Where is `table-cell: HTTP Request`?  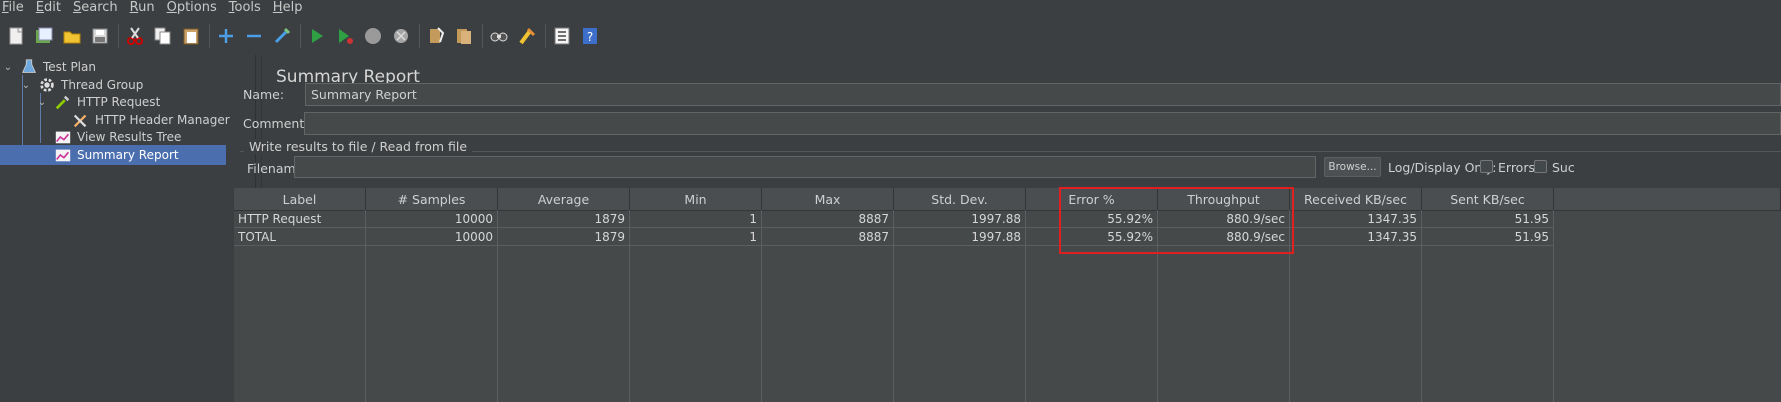 table-cell: HTTP Request is located at coordinates (300, 219).